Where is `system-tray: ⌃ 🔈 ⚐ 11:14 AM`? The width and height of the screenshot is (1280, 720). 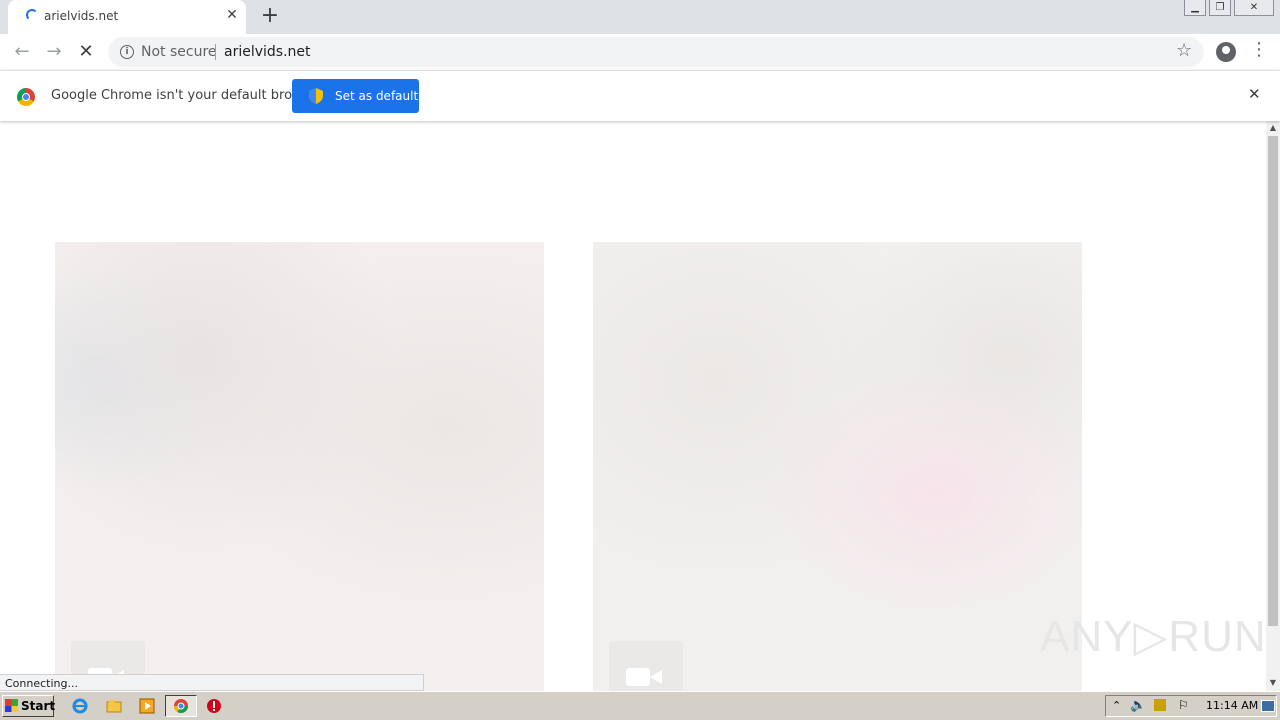 system-tray: ⌃ 🔈 ⚐ 11:14 AM is located at coordinates (1191, 706).